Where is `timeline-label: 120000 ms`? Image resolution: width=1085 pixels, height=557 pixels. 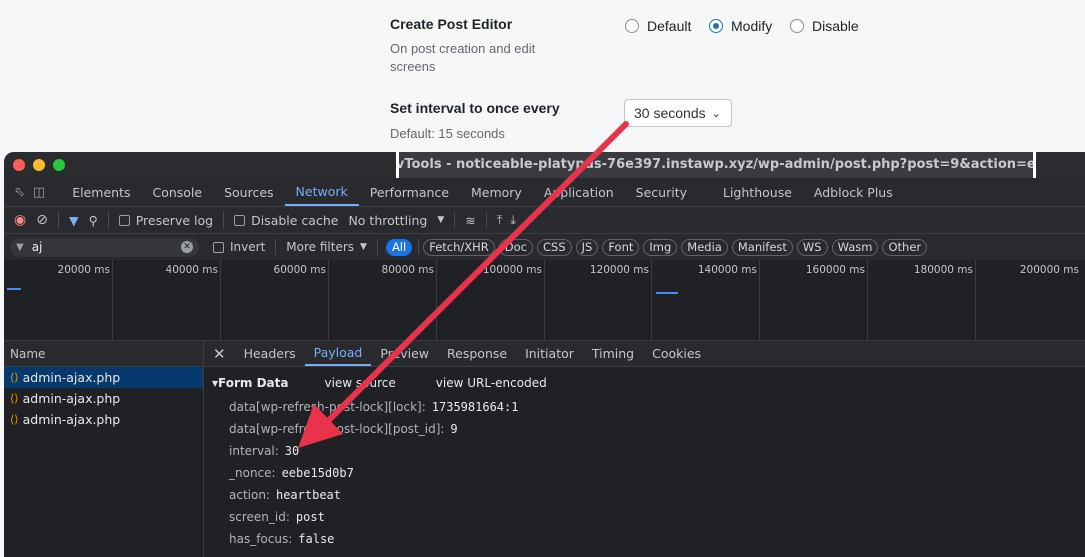
timeline-label: 120000 ms is located at coordinates (619, 270).